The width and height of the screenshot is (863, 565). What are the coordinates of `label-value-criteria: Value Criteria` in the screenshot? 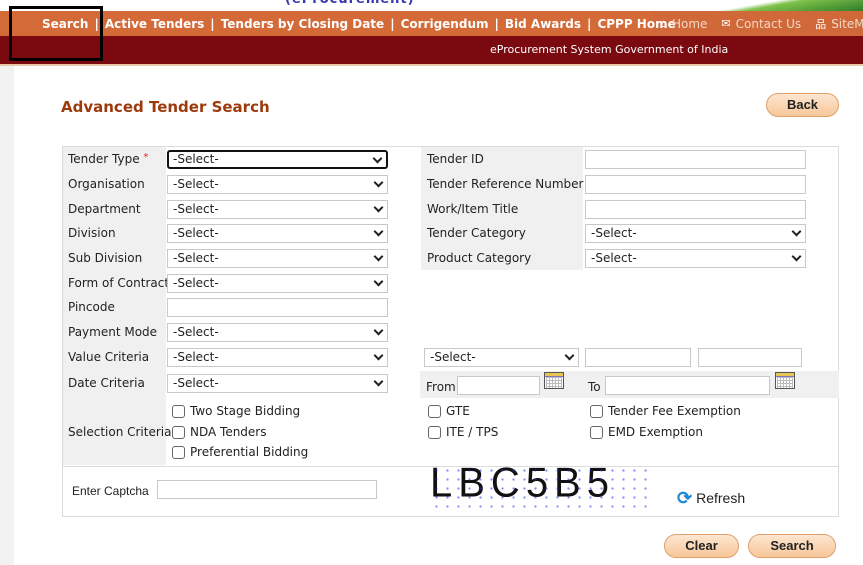 It's located at (109, 357).